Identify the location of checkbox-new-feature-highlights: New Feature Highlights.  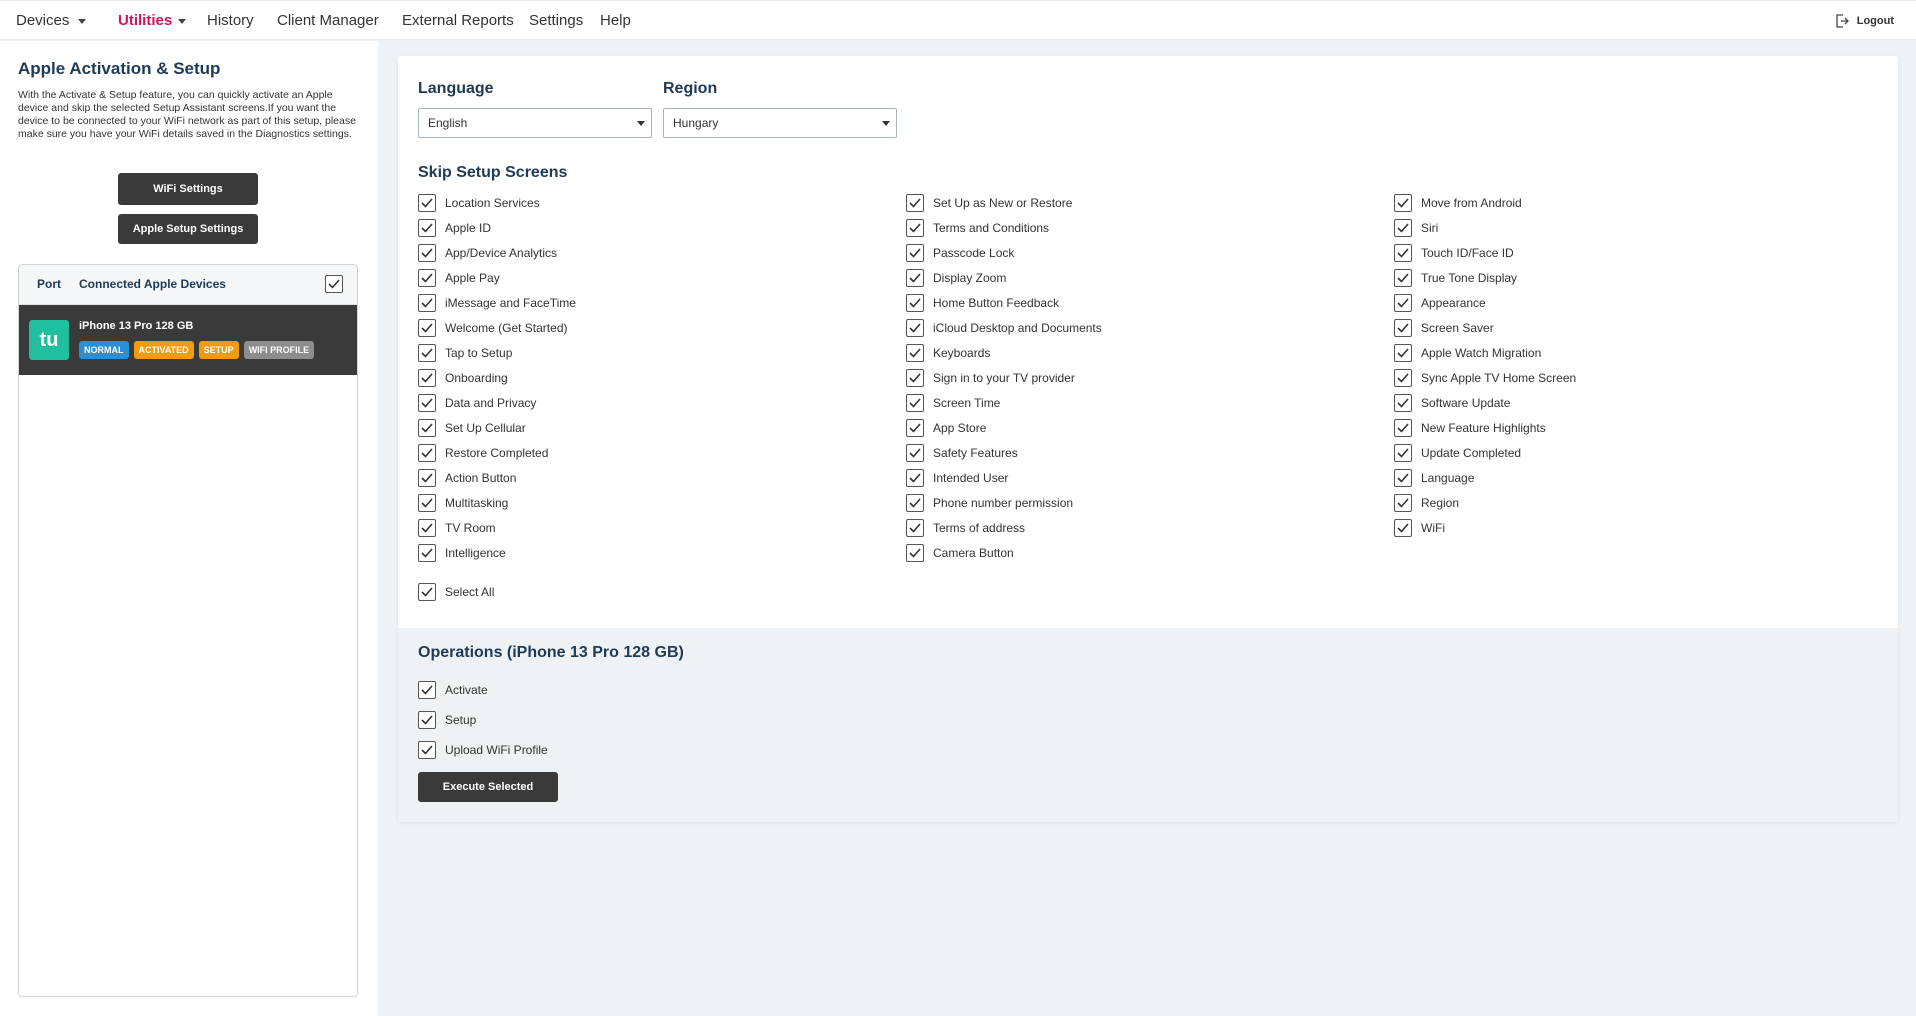
(1470, 428).